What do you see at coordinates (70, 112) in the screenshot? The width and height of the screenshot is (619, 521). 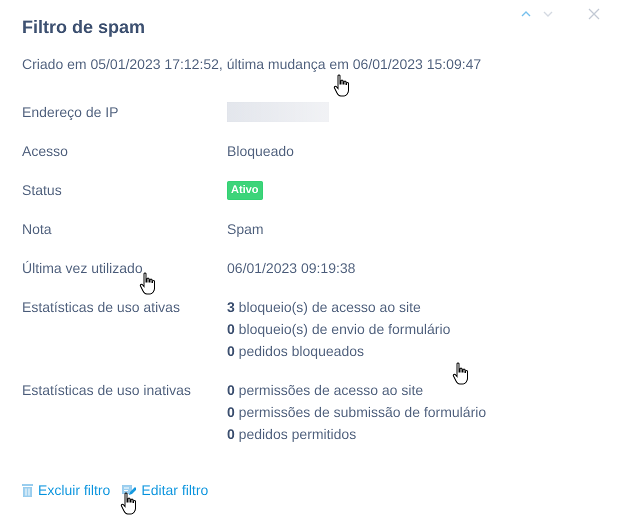 I see `field-label: Endereço de IP` at bounding box center [70, 112].